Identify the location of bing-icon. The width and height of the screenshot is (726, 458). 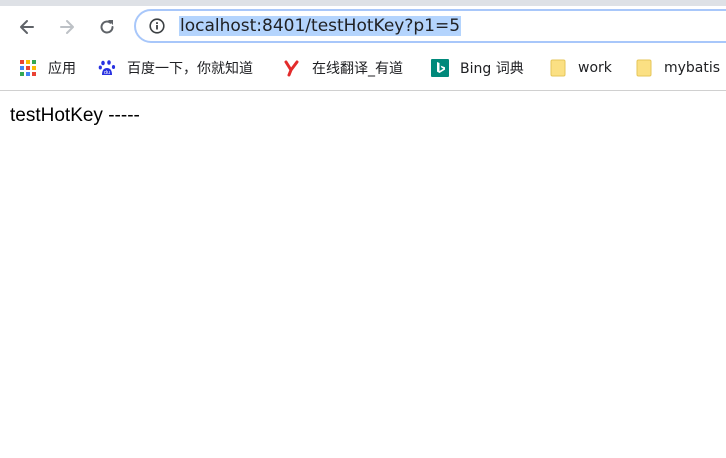
(440, 68).